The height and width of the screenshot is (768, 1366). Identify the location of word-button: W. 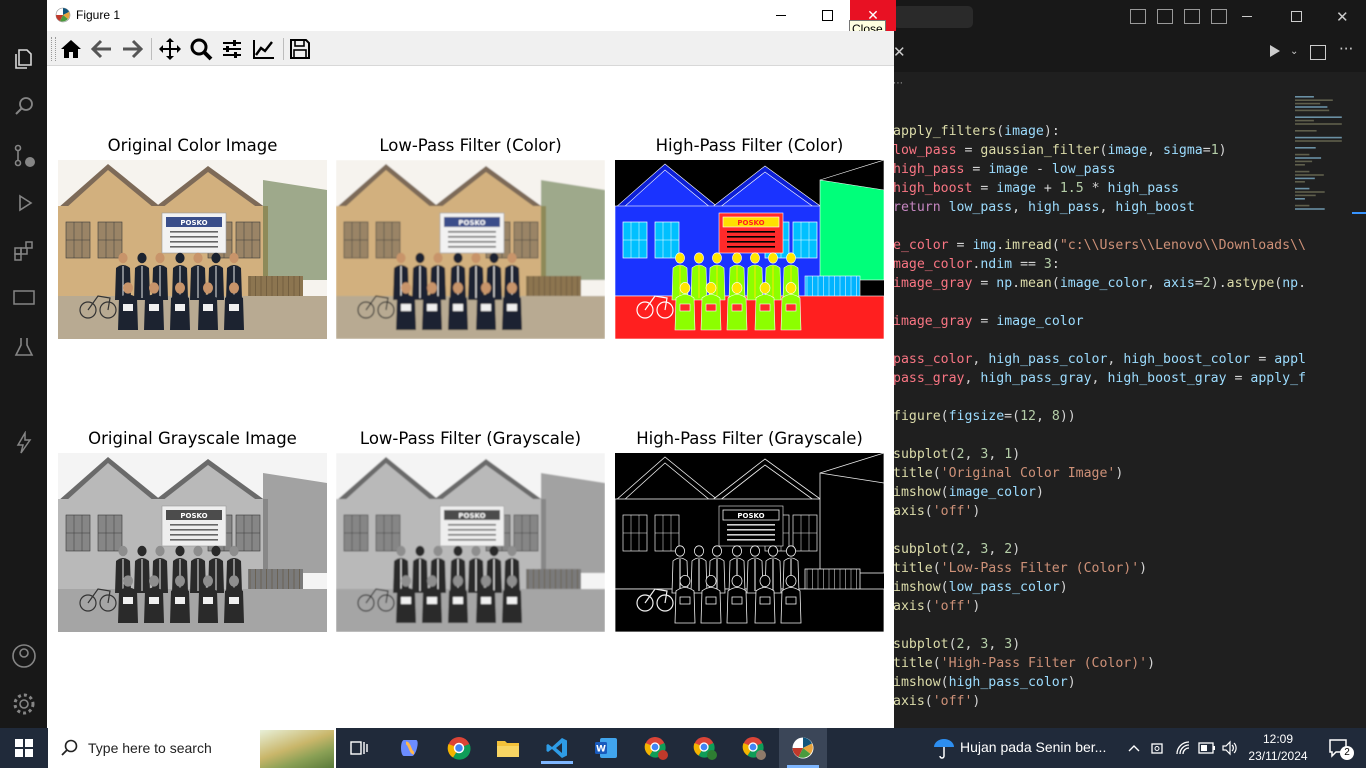
(606, 748).